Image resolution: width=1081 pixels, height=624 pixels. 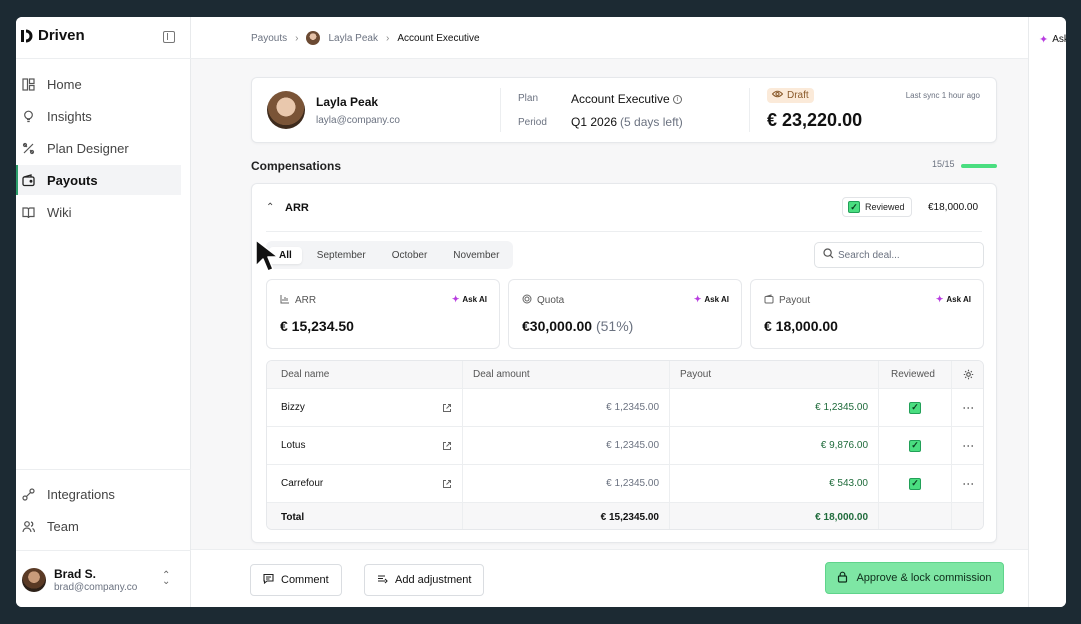 What do you see at coordinates (270, 207) in the screenshot?
I see `chevron-up-icon: ⌃` at bounding box center [270, 207].